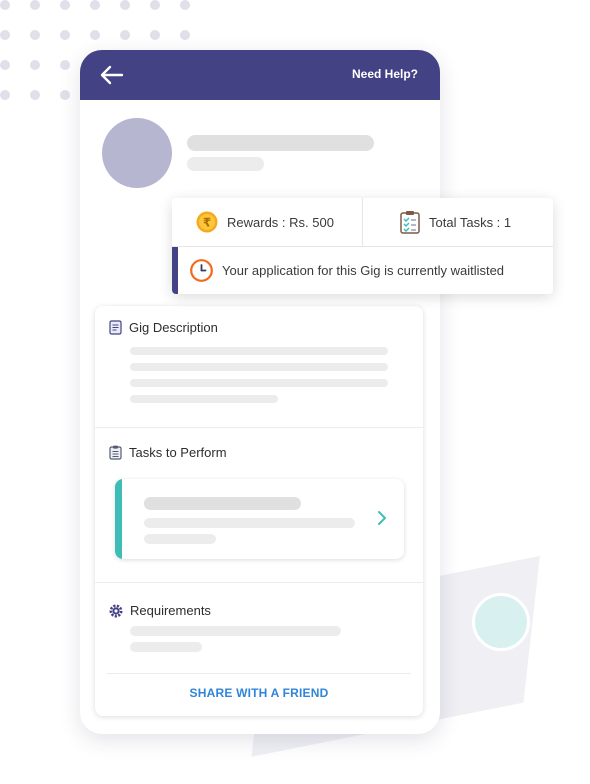 The height and width of the screenshot is (784, 590). I want to click on requirements-header: Requirements, so click(160, 610).